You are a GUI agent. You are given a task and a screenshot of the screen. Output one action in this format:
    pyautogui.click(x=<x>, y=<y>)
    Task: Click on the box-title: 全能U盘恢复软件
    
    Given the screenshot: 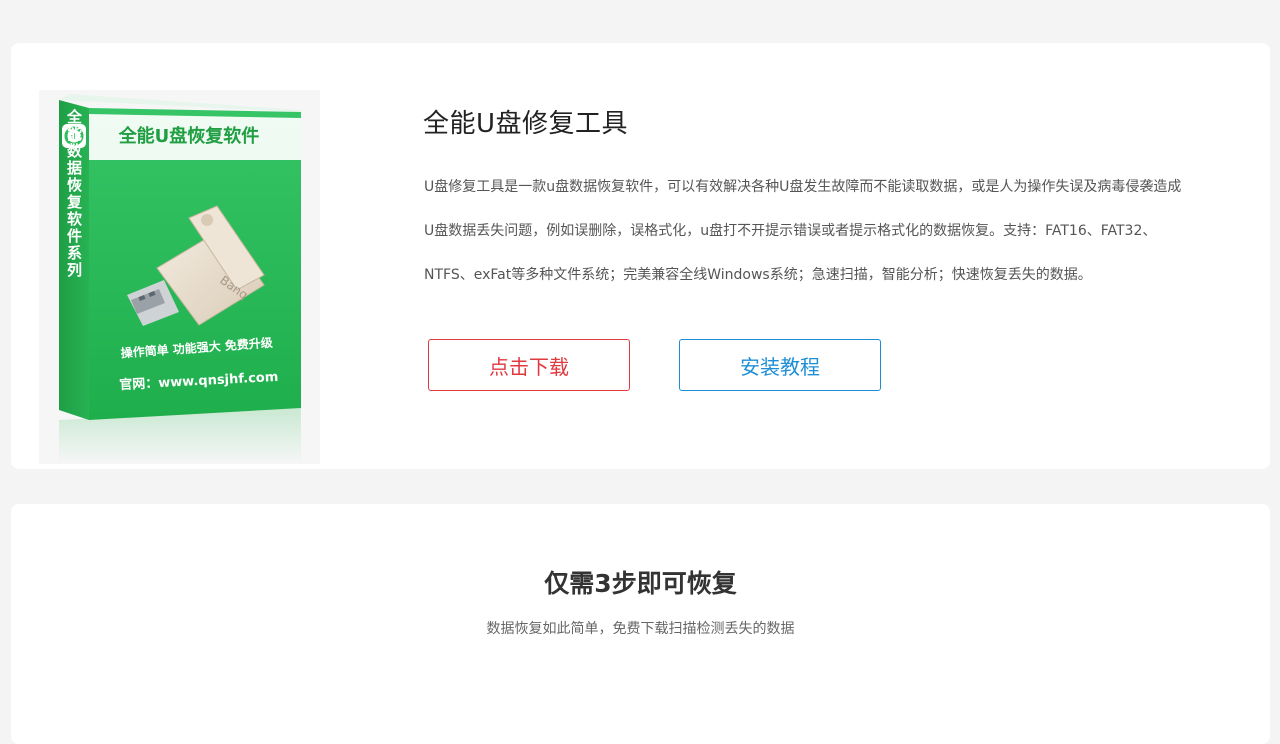 What is the action you would take?
    pyautogui.click(x=189, y=136)
    